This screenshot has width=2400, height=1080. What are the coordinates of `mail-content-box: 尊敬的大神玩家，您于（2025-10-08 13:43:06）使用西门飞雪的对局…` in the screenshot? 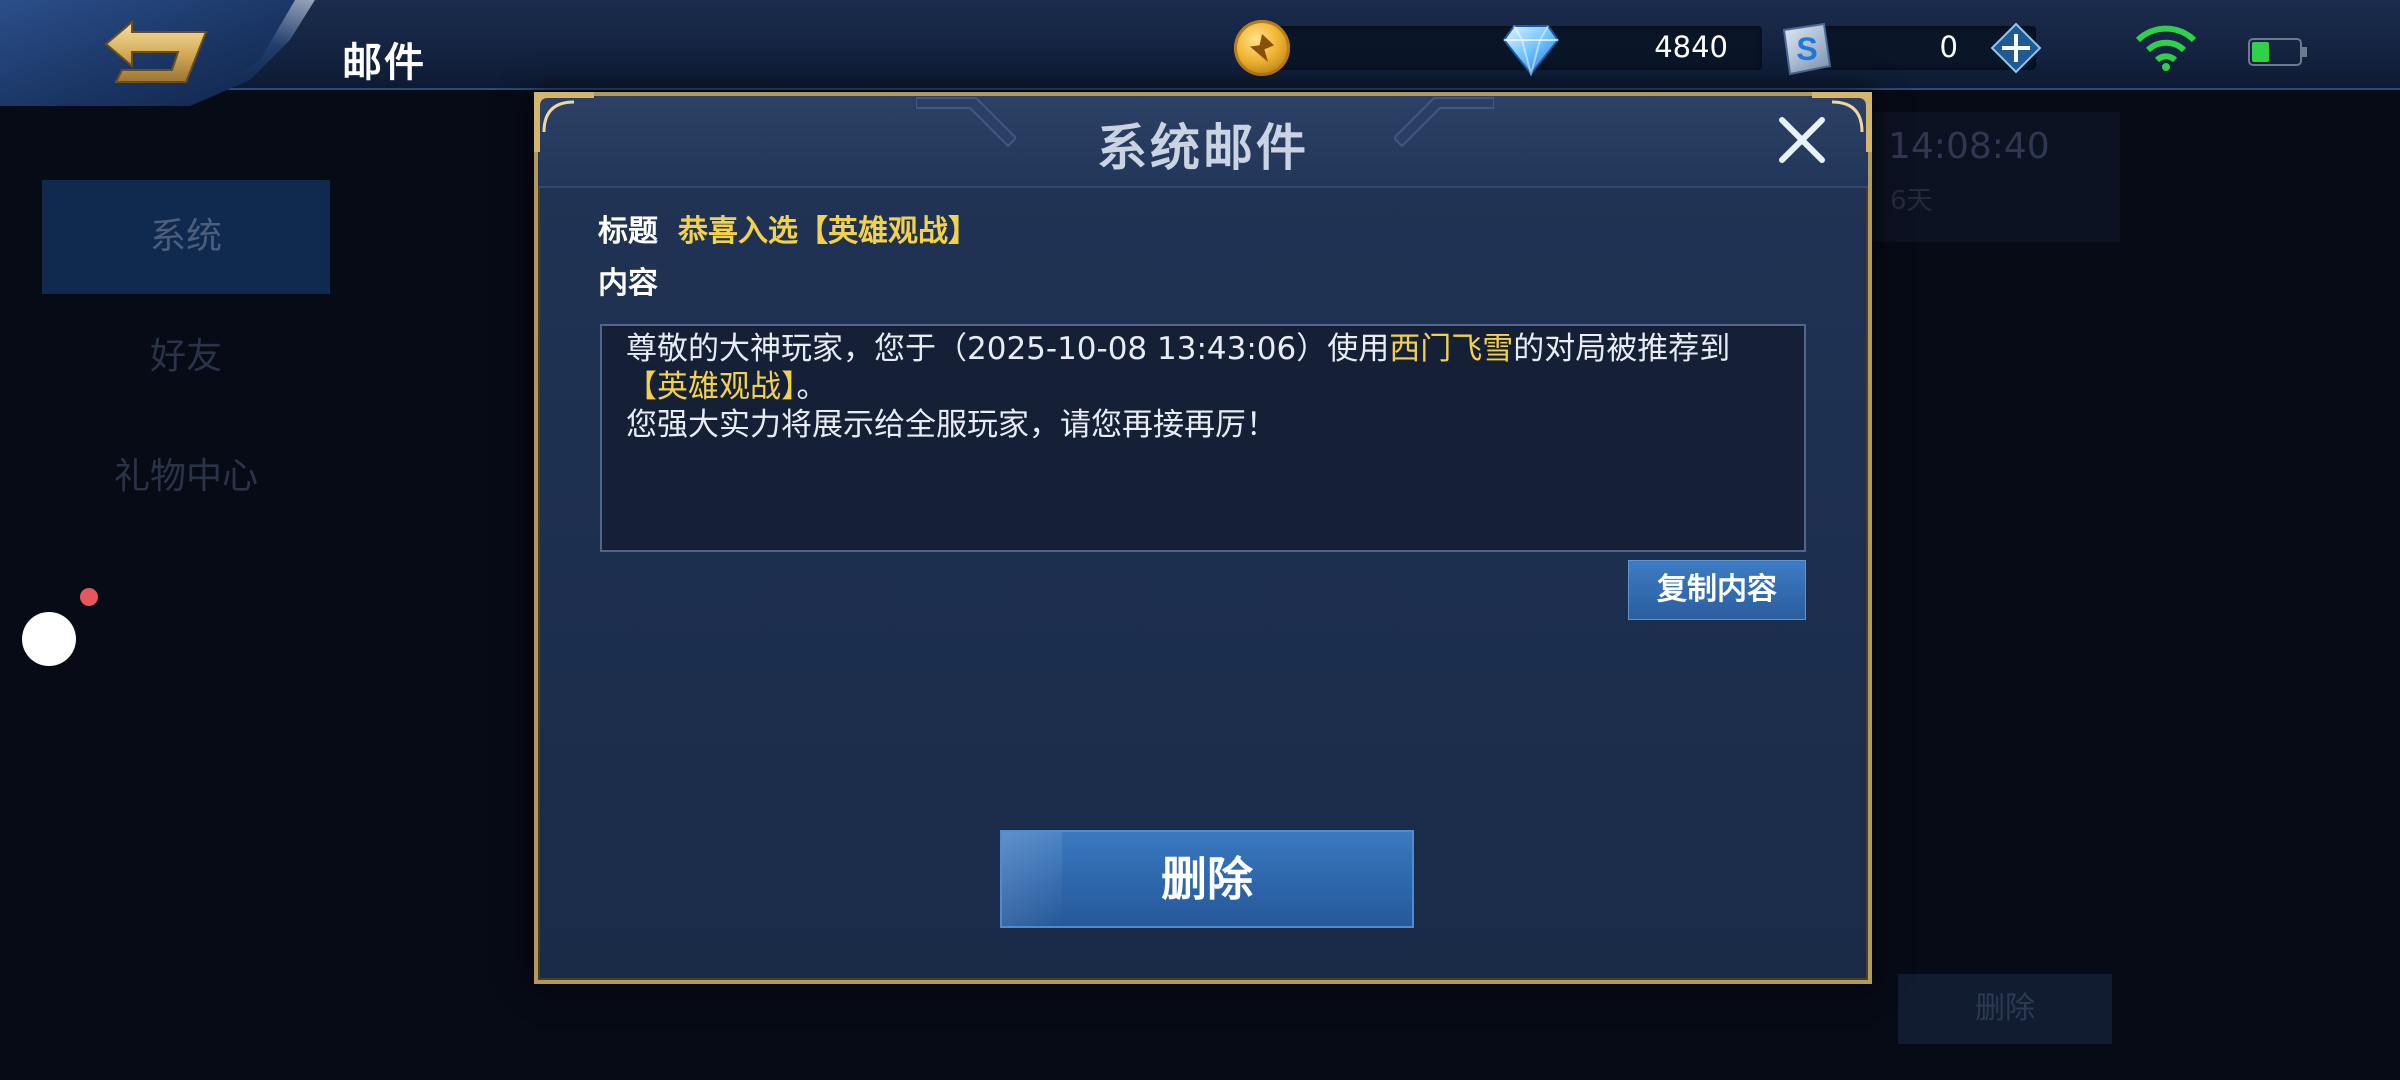 It's located at (1203, 438).